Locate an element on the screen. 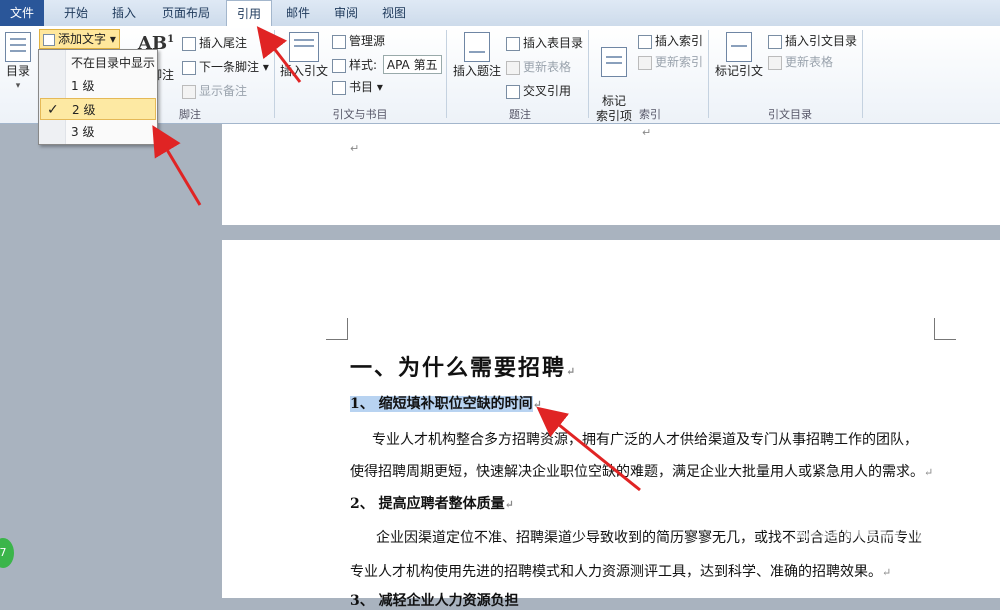 The height and width of the screenshot is (610, 1000). heading-2-second: 2、 提高应聘者整体质量↵ is located at coordinates (432, 503).